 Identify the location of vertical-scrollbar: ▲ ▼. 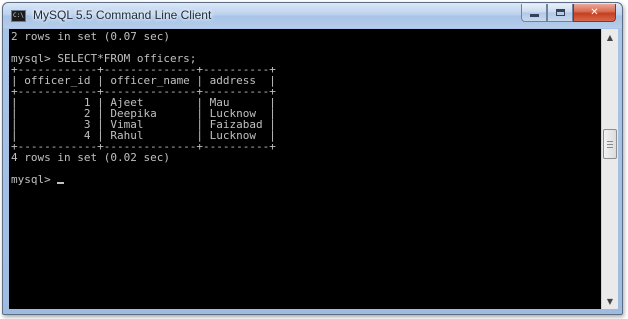
(609, 169).